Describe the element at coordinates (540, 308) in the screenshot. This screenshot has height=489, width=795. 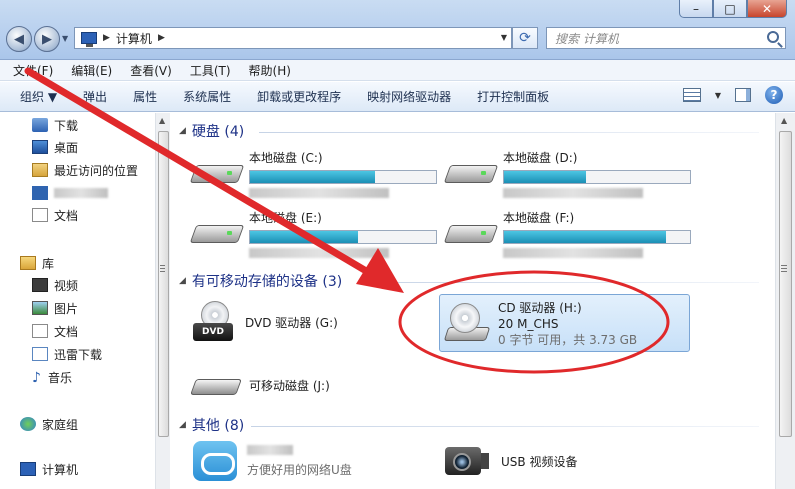
I see `drive-name: CD 驱动器 (H:)` at that location.